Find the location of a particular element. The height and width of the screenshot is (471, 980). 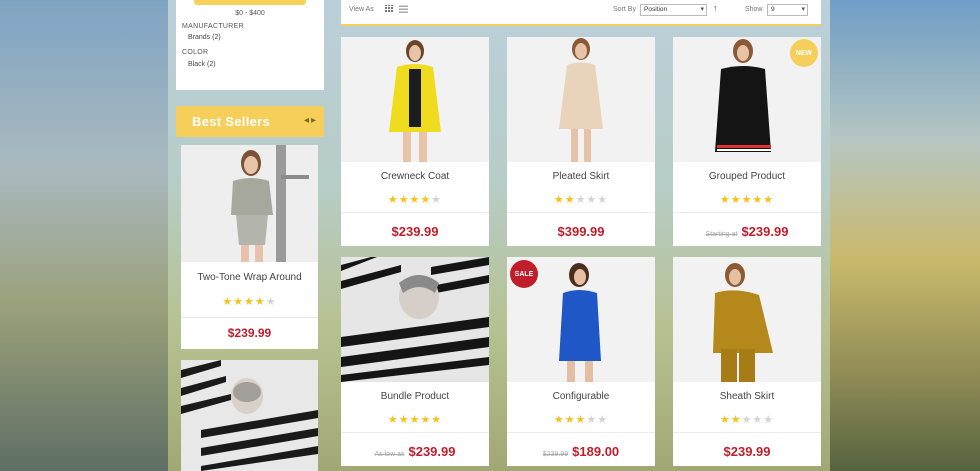

sale-badge: SALE is located at coordinates (524, 274).